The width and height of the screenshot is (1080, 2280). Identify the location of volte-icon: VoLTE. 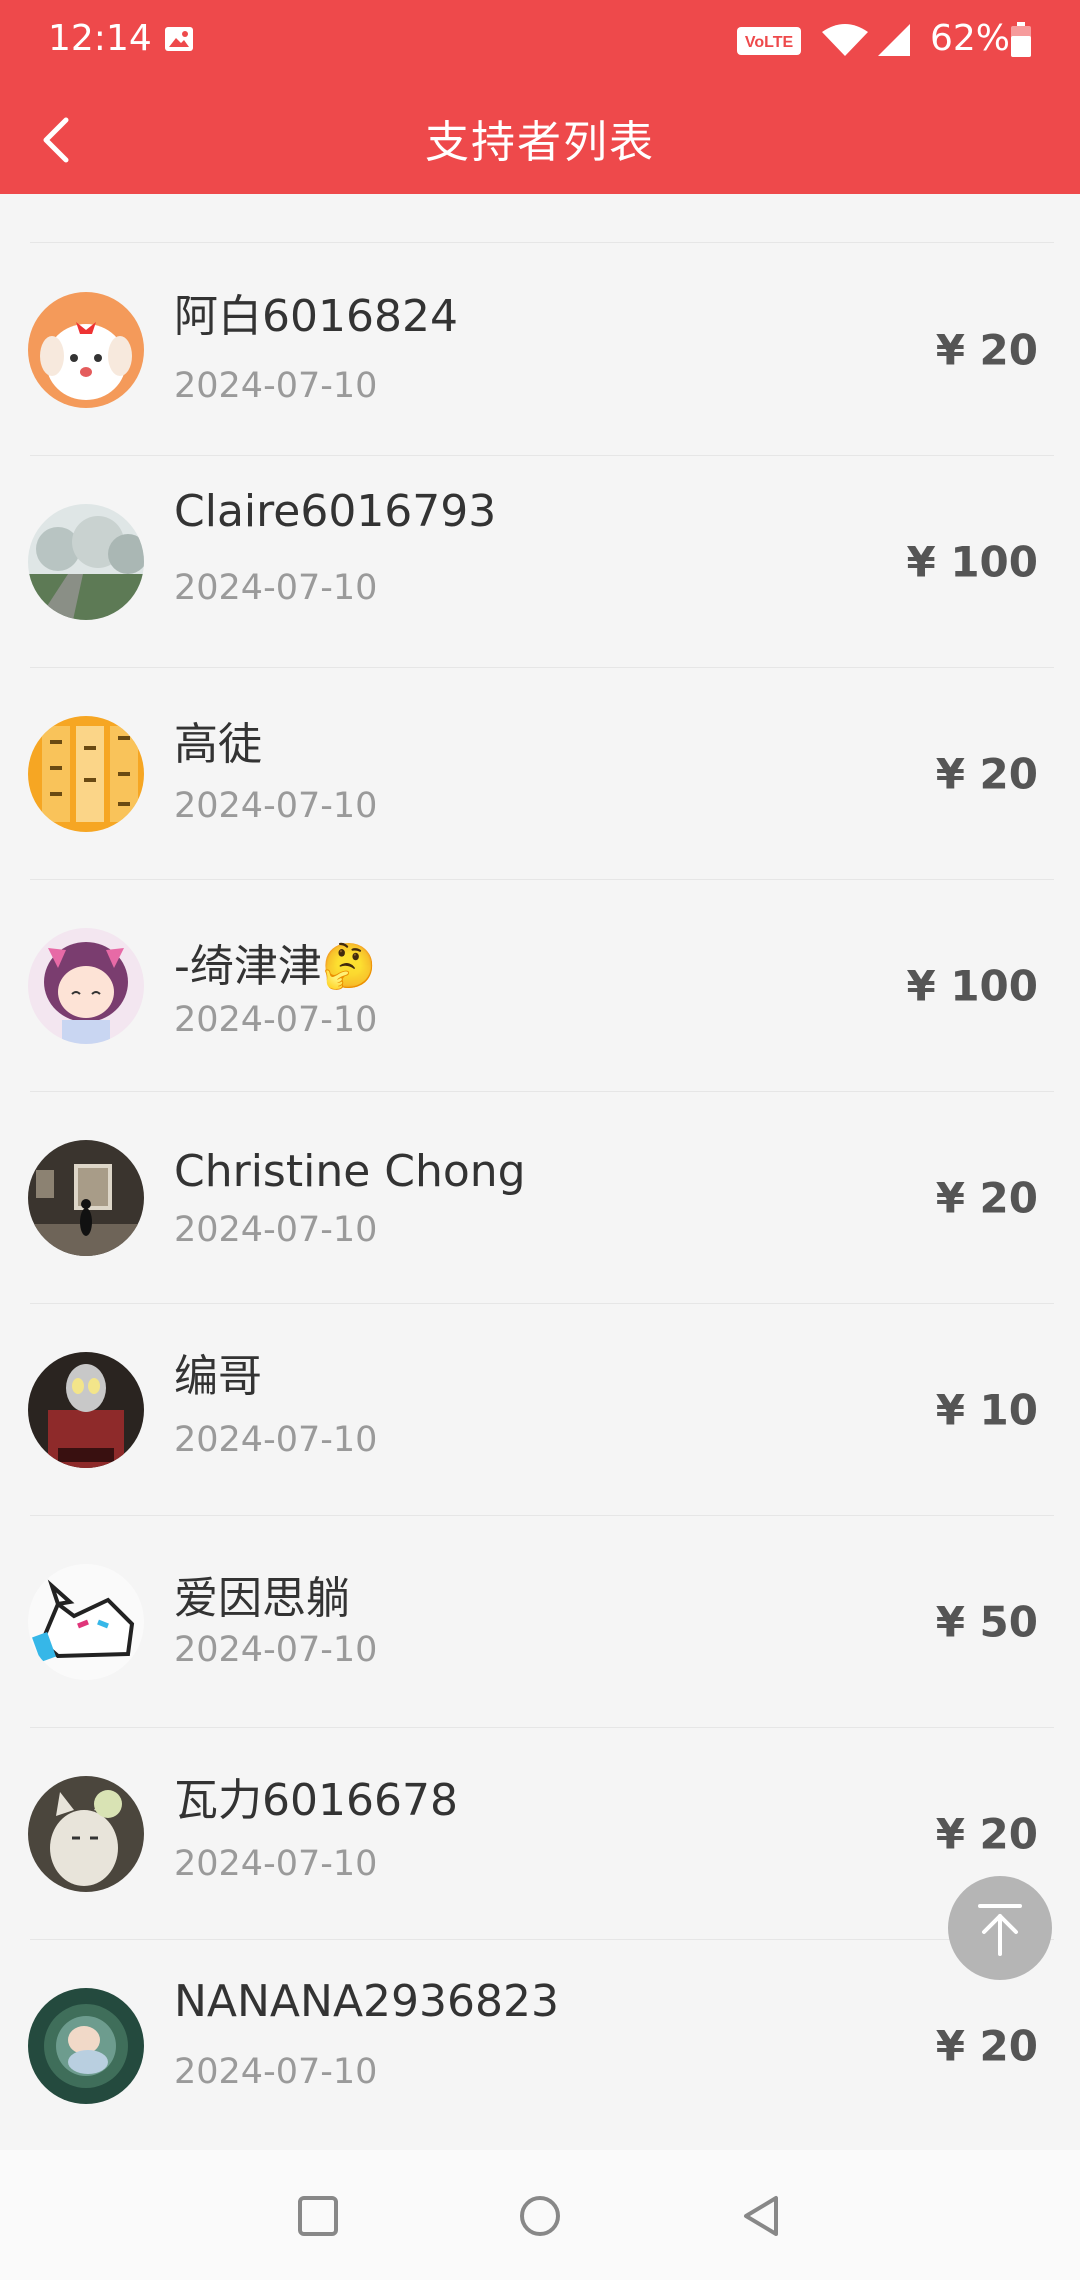
(769, 41).